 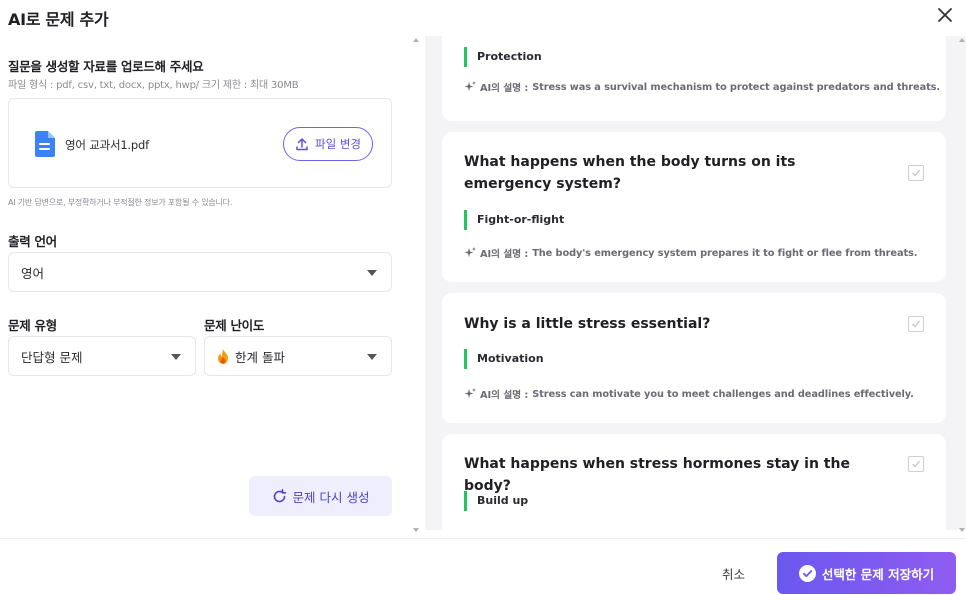 I want to click on refresh-icon, so click(x=279, y=495).